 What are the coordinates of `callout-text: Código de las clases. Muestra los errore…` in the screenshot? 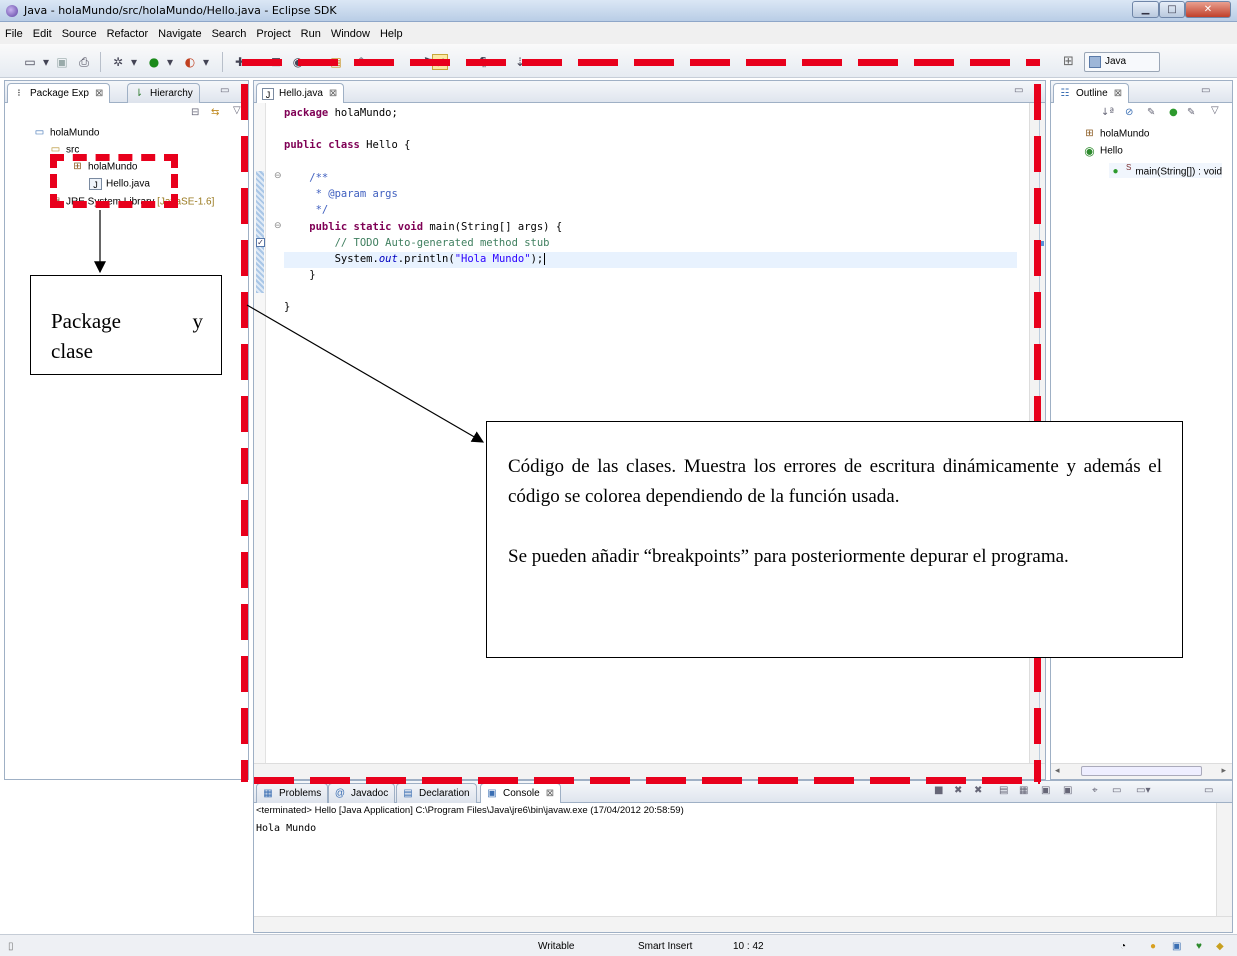 It's located at (835, 481).